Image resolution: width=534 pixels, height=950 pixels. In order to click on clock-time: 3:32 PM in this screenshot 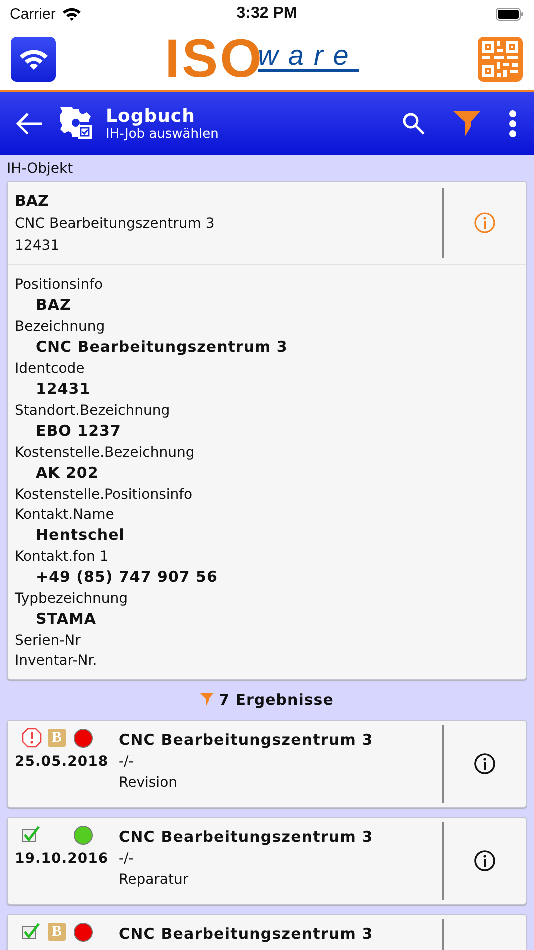, I will do `click(267, 14)`.